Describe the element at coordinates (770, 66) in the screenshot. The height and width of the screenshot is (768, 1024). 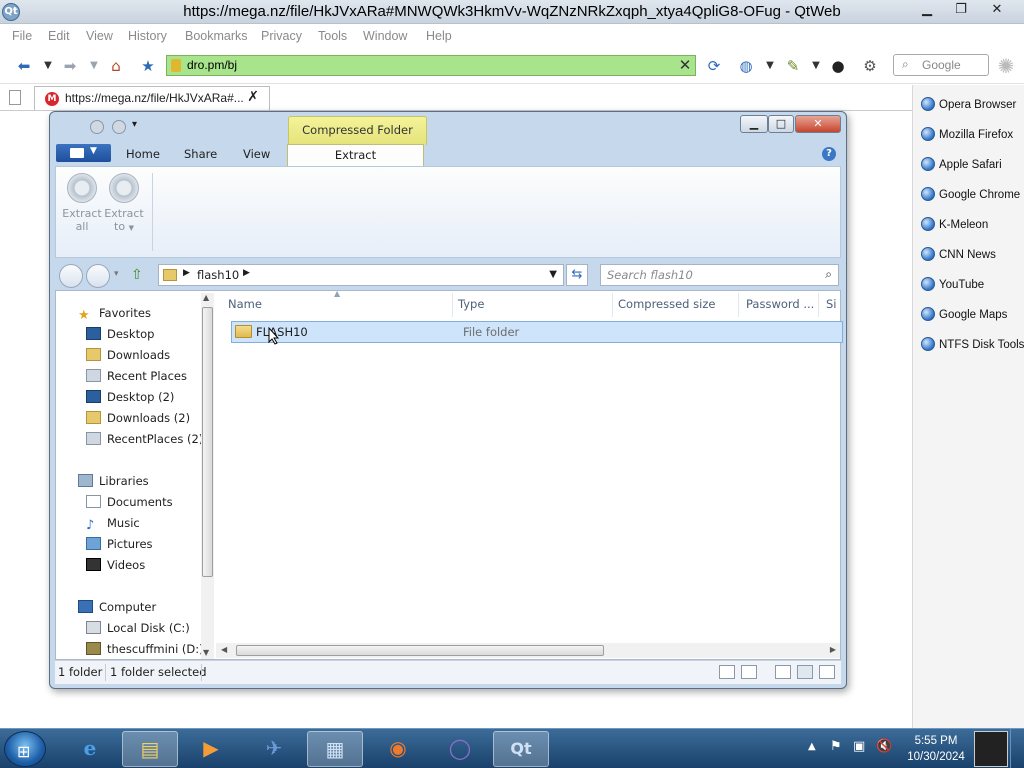
I see `globe-dropdown-icon: ▼` at that location.